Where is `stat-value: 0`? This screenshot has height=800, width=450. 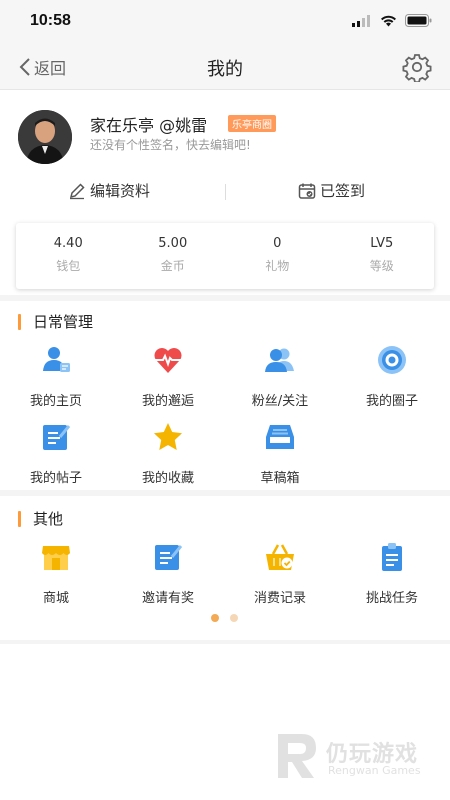 stat-value: 0 is located at coordinates (277, 243).